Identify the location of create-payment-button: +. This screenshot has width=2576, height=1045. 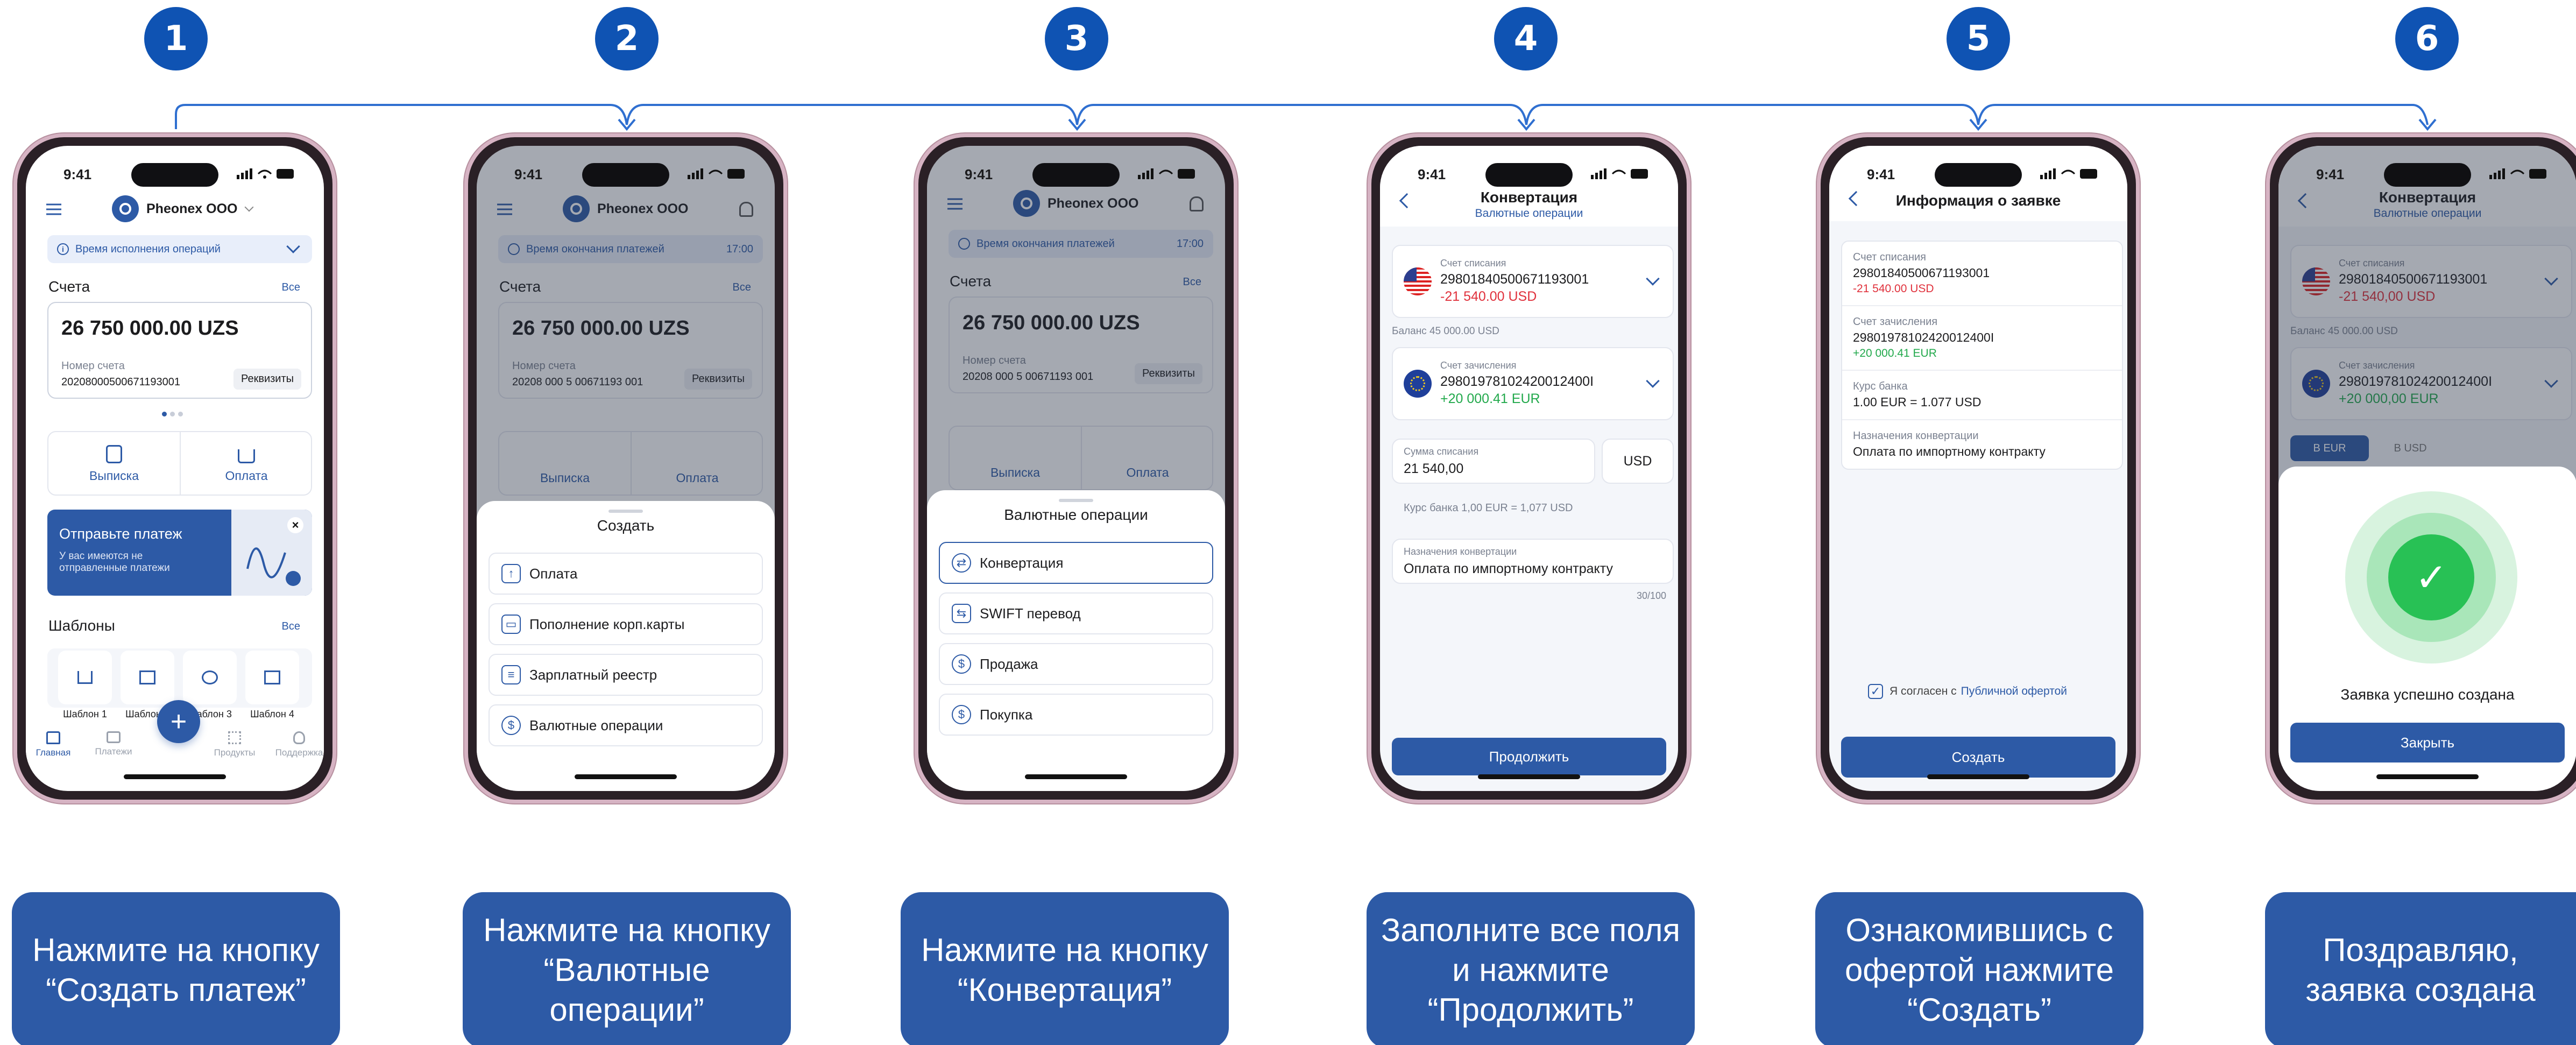
(178, 721).